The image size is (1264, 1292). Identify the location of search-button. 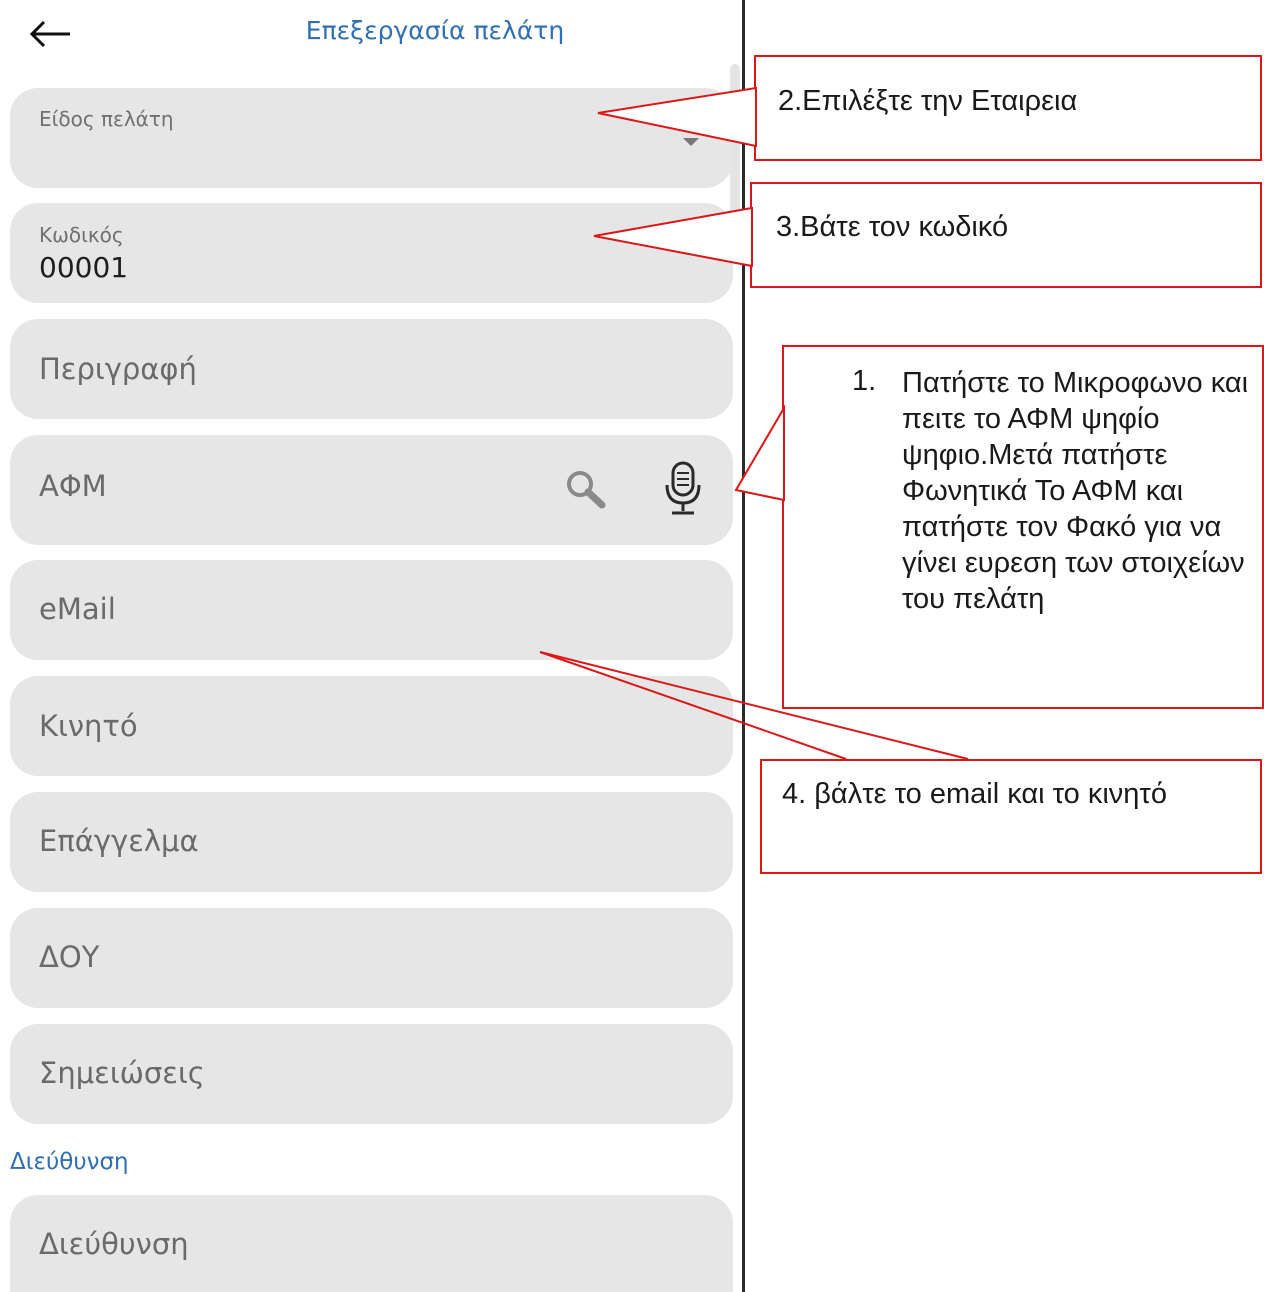
(587, 489).